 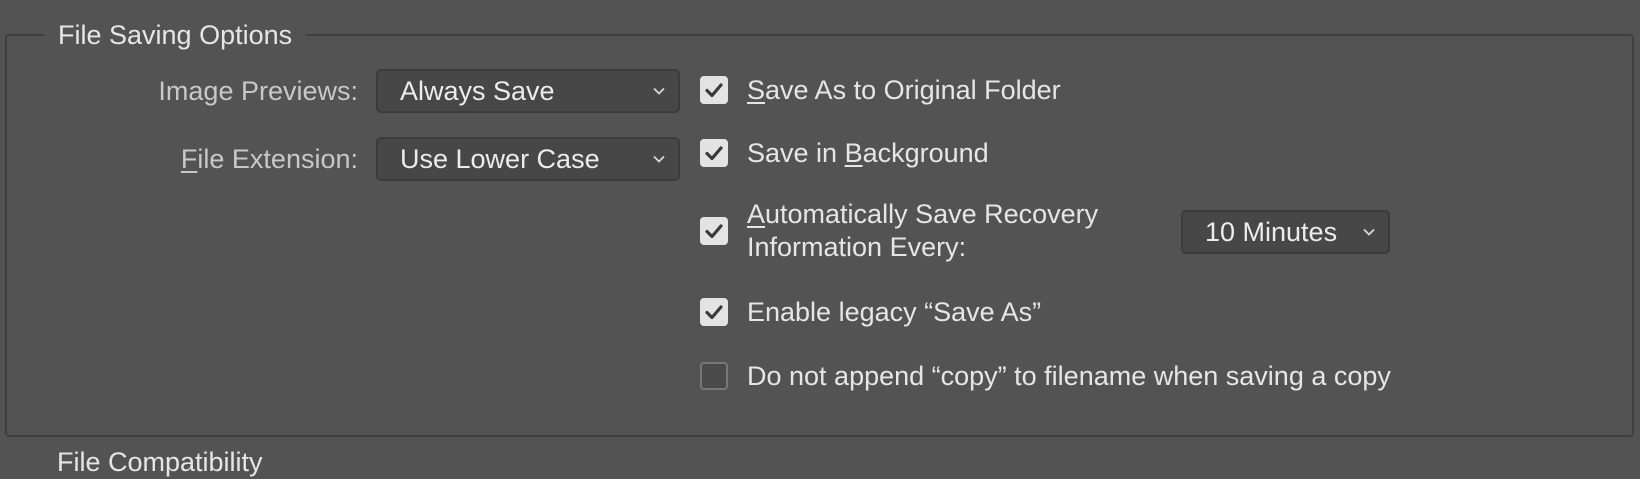 I want to click on section-title: File Saving Options, so click(x=175, y=35).